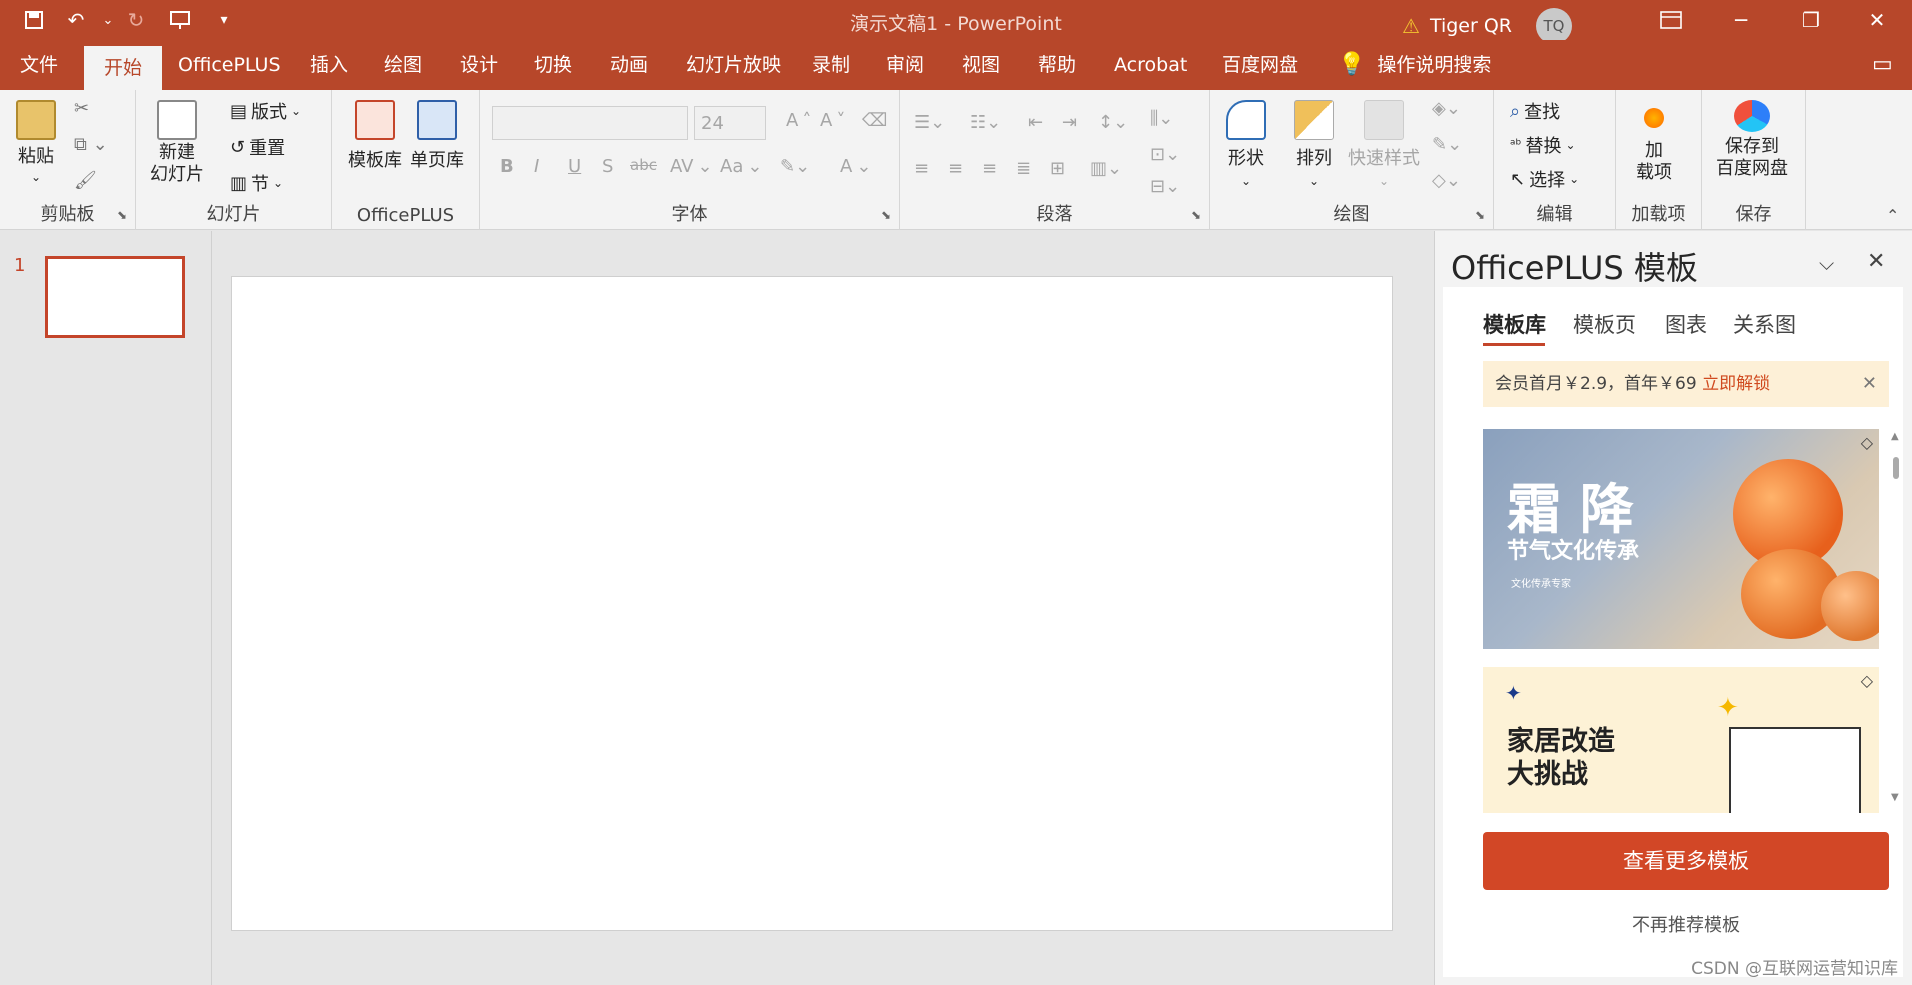  What do you see at coordinates (1150, 65) in the screenshot?
I see `tab-acrobat: Acrobat` at bounding box center [1150, 65].